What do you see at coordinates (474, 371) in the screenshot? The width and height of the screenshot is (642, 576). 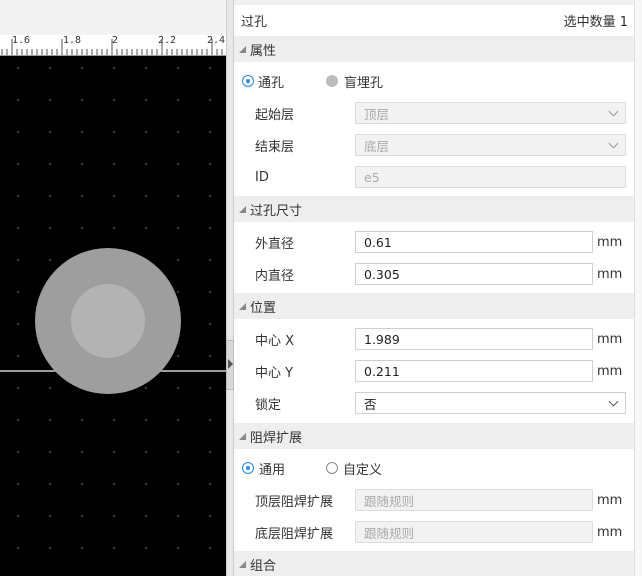 I see `center-y-input: 0.211` at bounding box center [474, 371].